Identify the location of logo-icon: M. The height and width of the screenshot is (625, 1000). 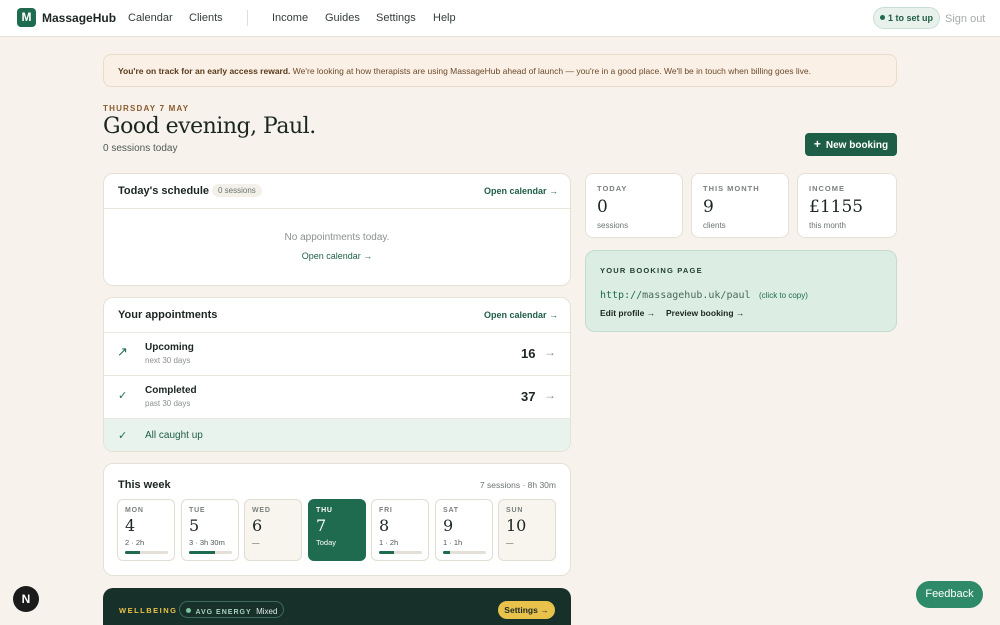
(26, 17).